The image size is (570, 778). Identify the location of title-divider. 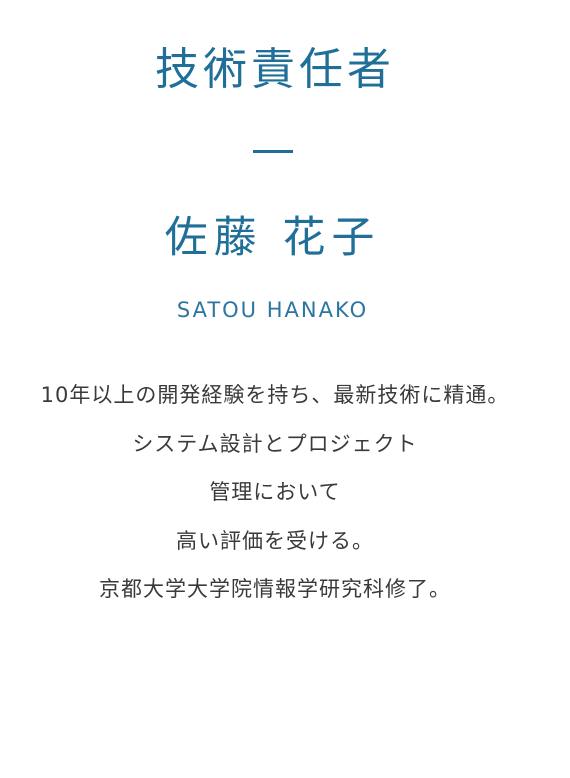
(273, 151).